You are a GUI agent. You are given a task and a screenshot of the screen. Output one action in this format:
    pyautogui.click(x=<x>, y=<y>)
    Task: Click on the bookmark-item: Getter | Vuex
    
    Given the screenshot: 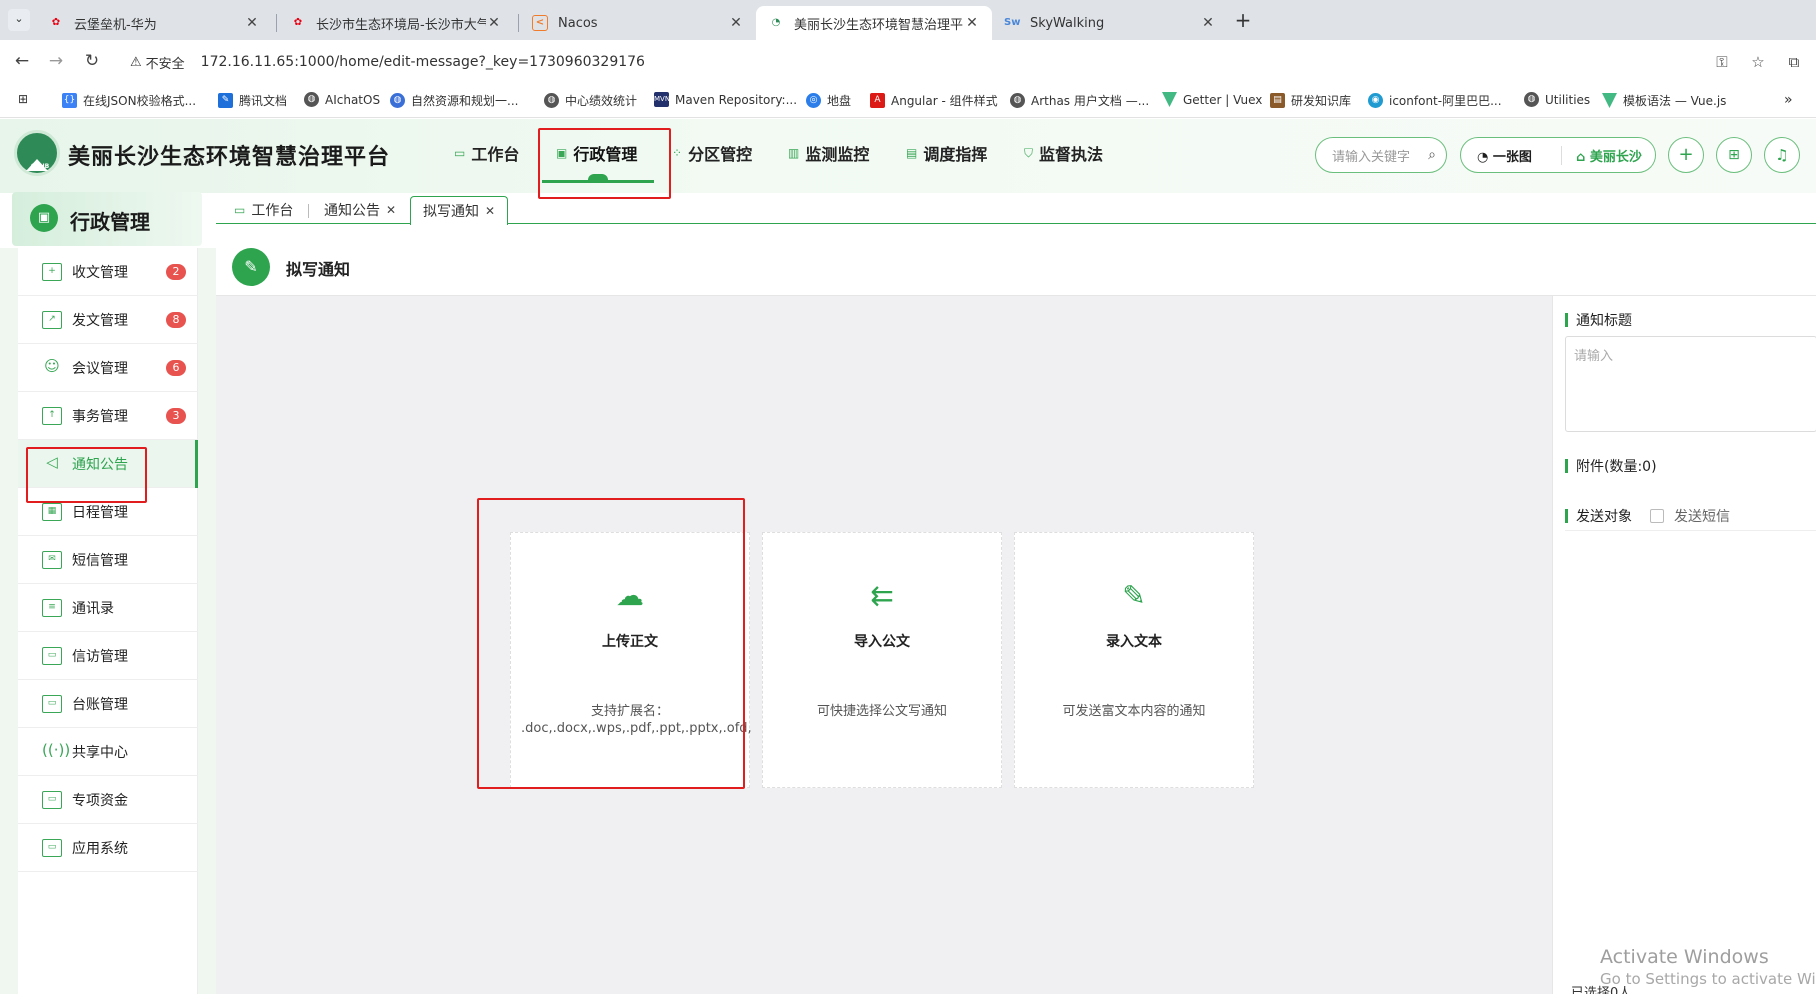 What is the action you would take?
    pyautogui.click(x=1212, y=99)
    